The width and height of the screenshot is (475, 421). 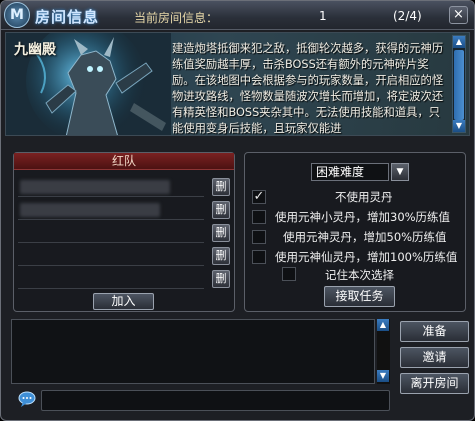 I want to click on remember-choice-label: 记住本次选择, so click(x=359, y=275).